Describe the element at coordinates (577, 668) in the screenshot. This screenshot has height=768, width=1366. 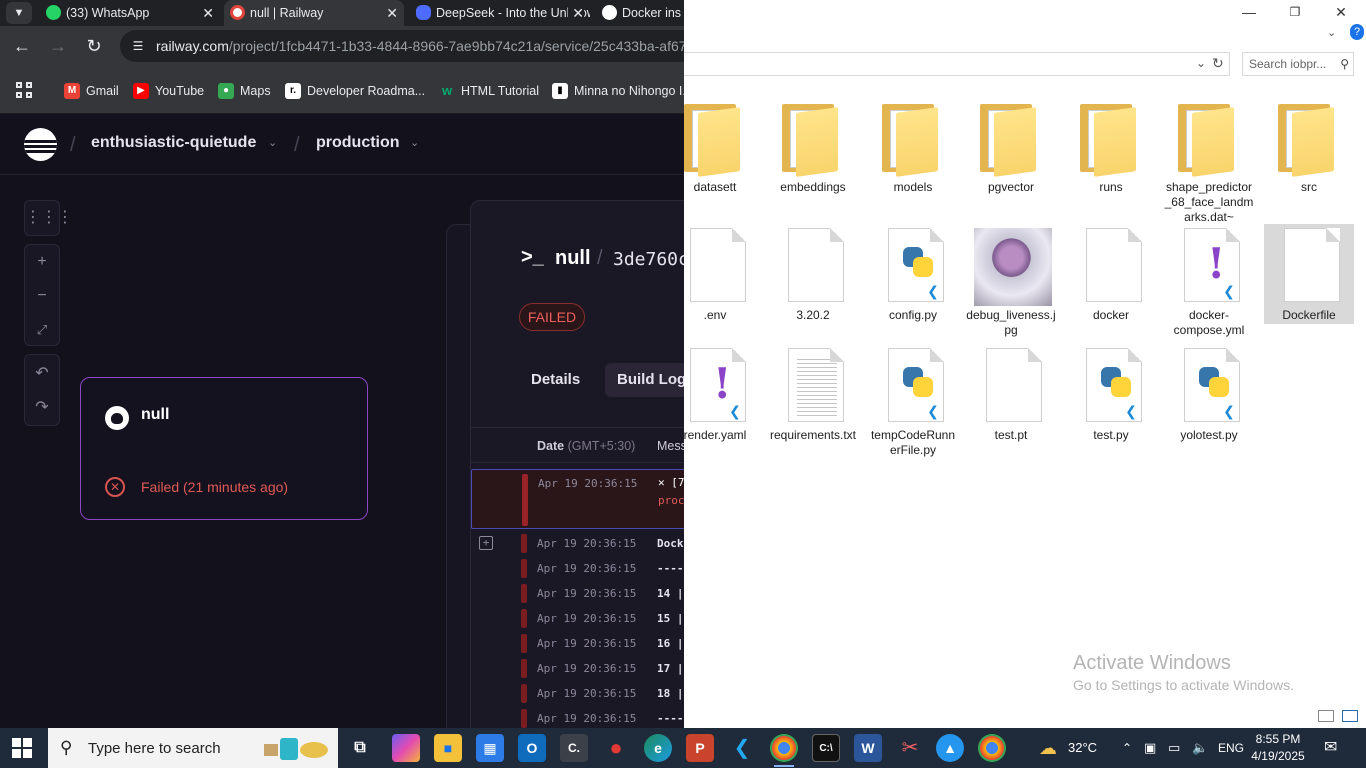
I see `log-row: Apr 19 20:36:15 17 |` at that location.